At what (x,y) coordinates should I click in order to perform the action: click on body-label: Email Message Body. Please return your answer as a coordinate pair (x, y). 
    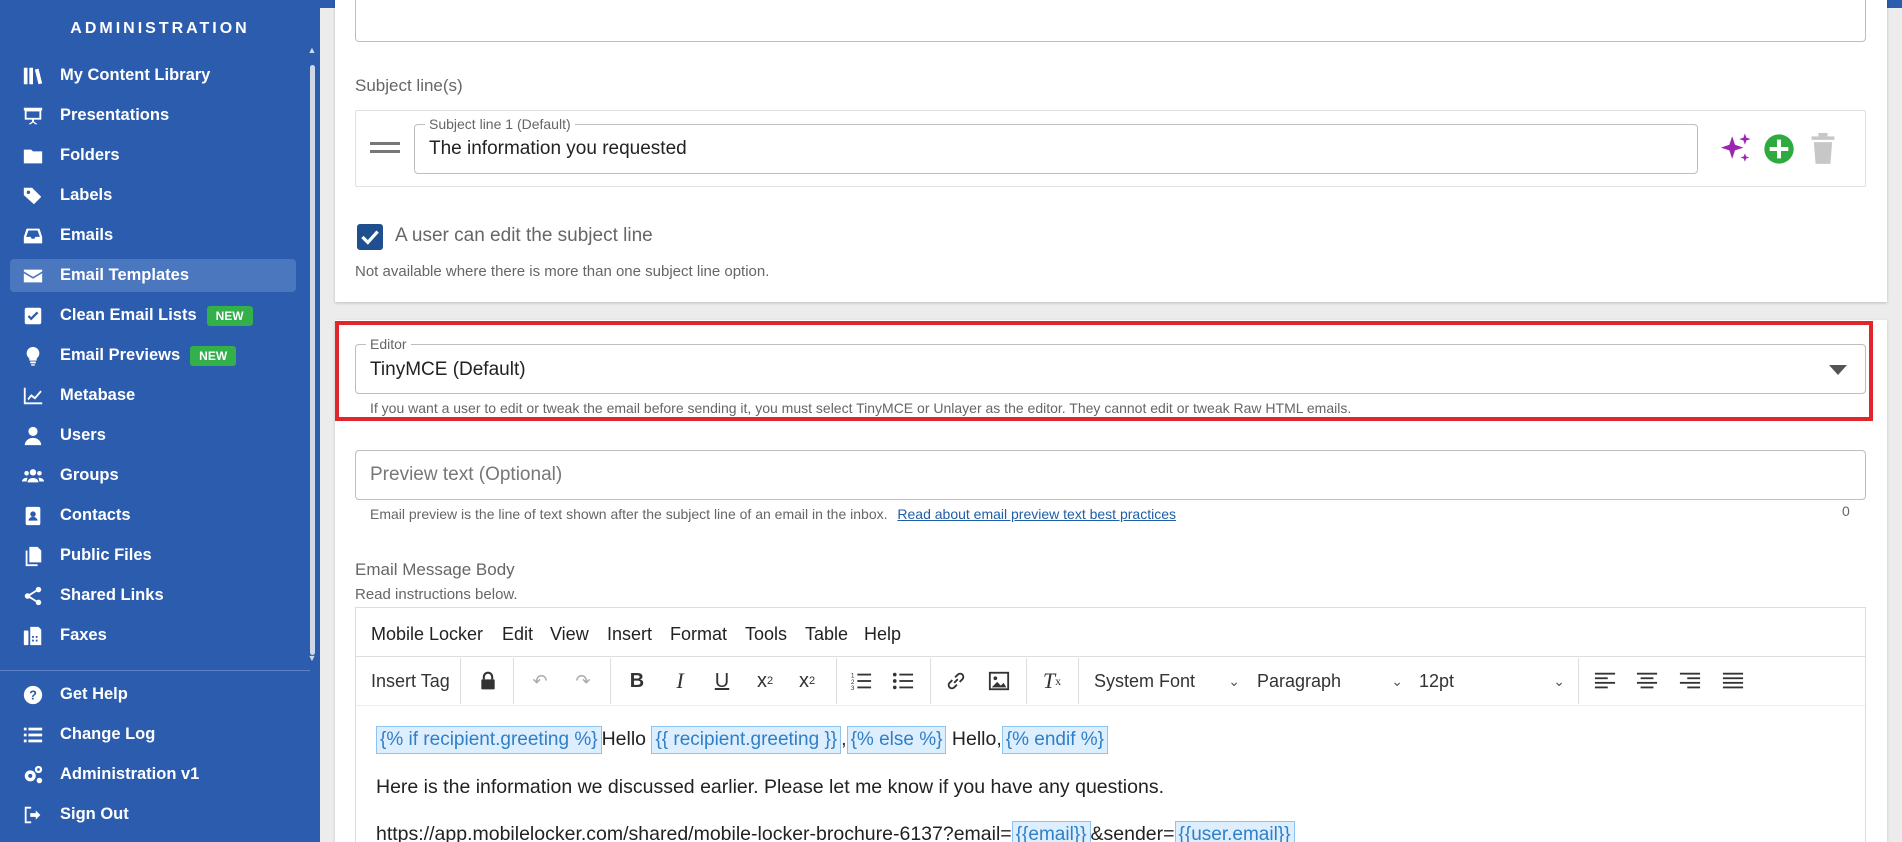
    Looking at the image, I should click on (435, 569).